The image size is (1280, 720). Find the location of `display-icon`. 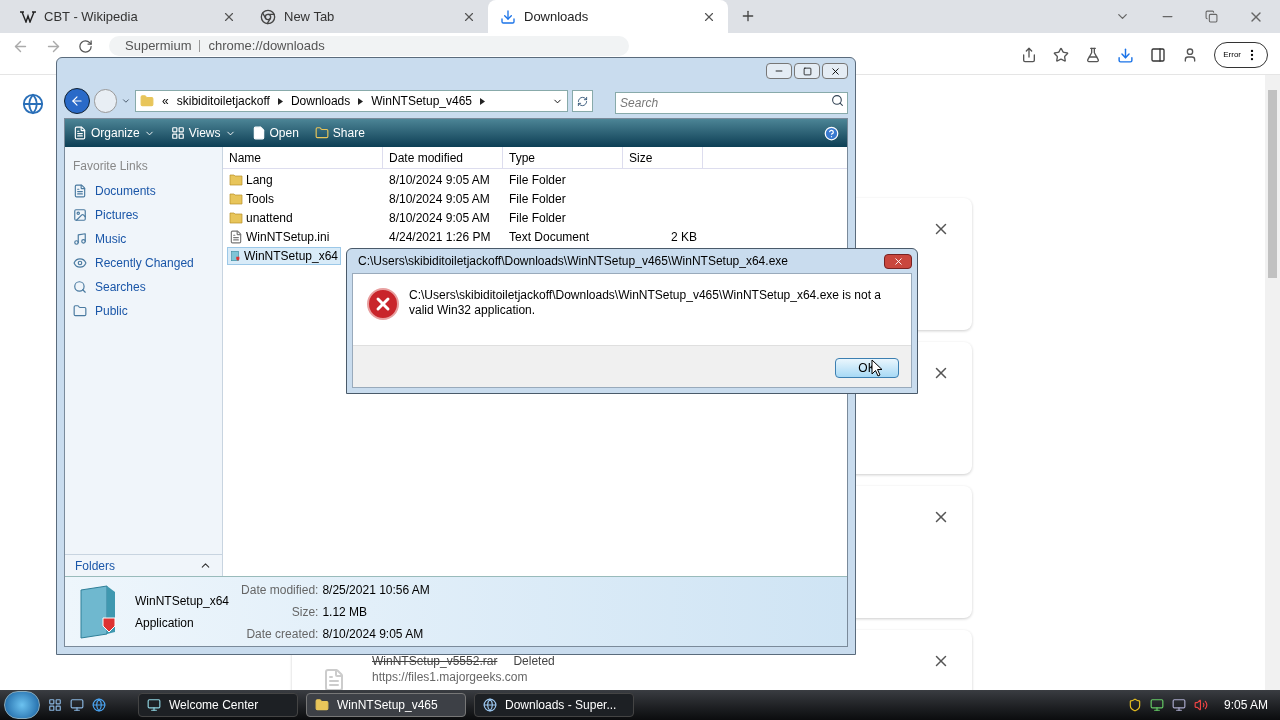

display-icon is located at coordinates (1178, 705).